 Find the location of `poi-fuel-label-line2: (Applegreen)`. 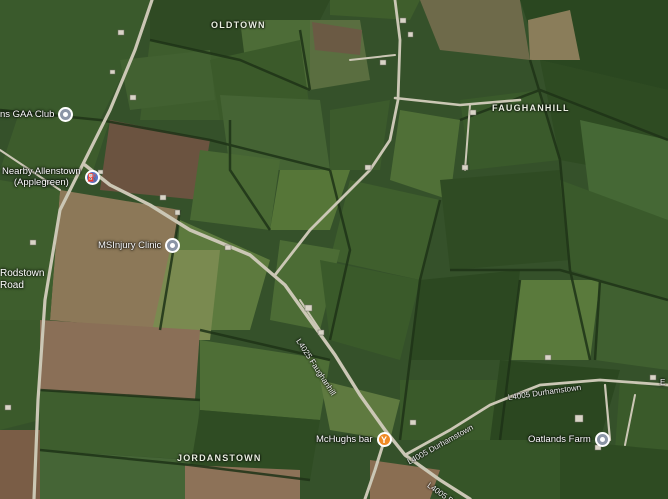

poi-fuel-label-line2: (Applegreen) is located at coordinates (41, 182).